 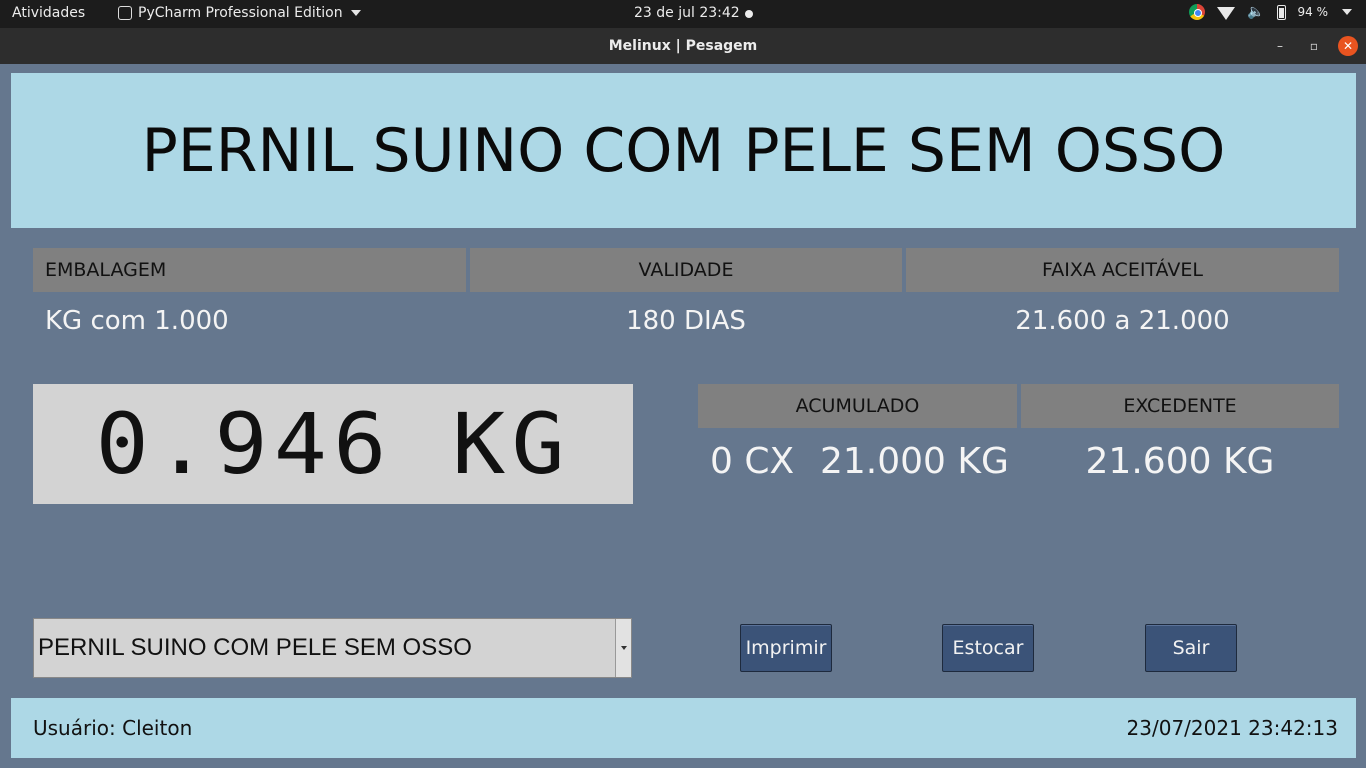 I want to click on stock-button: Estocar, so click(x=988, y=648).